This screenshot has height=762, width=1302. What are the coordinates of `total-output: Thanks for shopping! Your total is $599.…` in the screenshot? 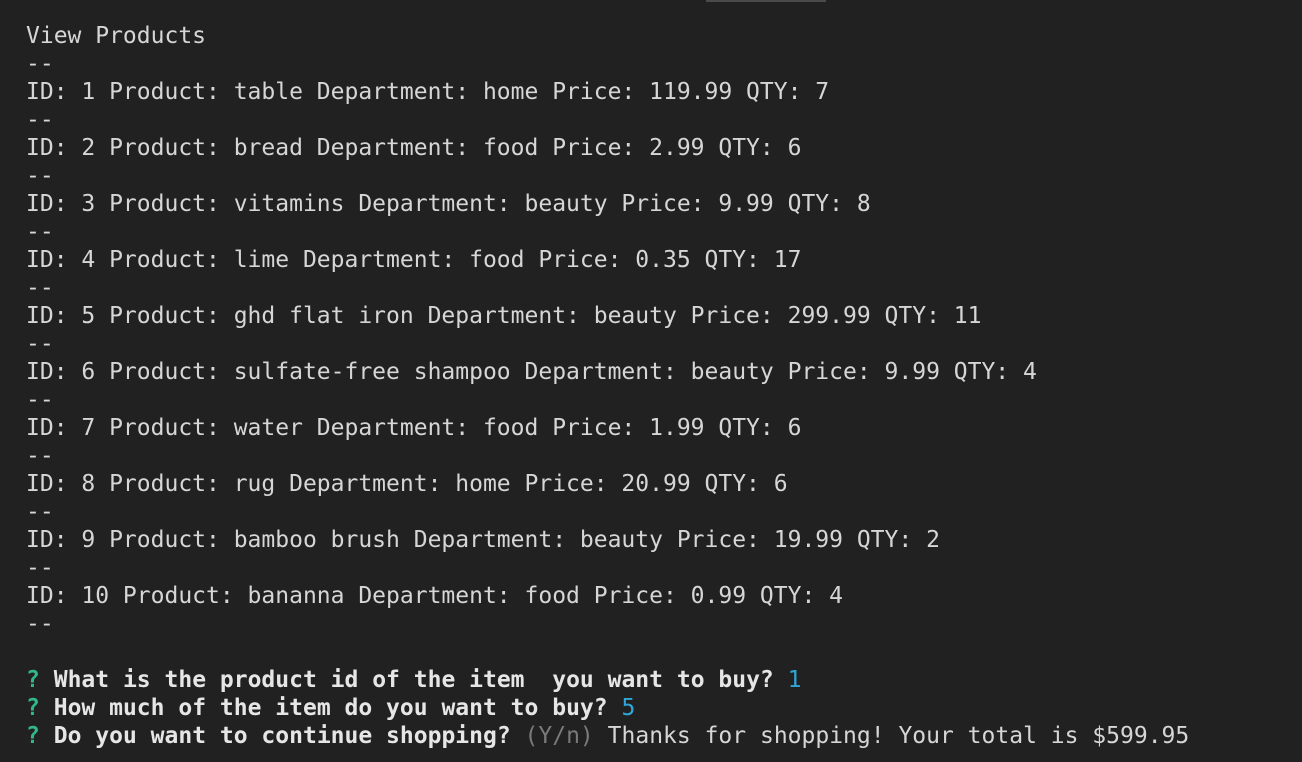 It's located at (898, 736).